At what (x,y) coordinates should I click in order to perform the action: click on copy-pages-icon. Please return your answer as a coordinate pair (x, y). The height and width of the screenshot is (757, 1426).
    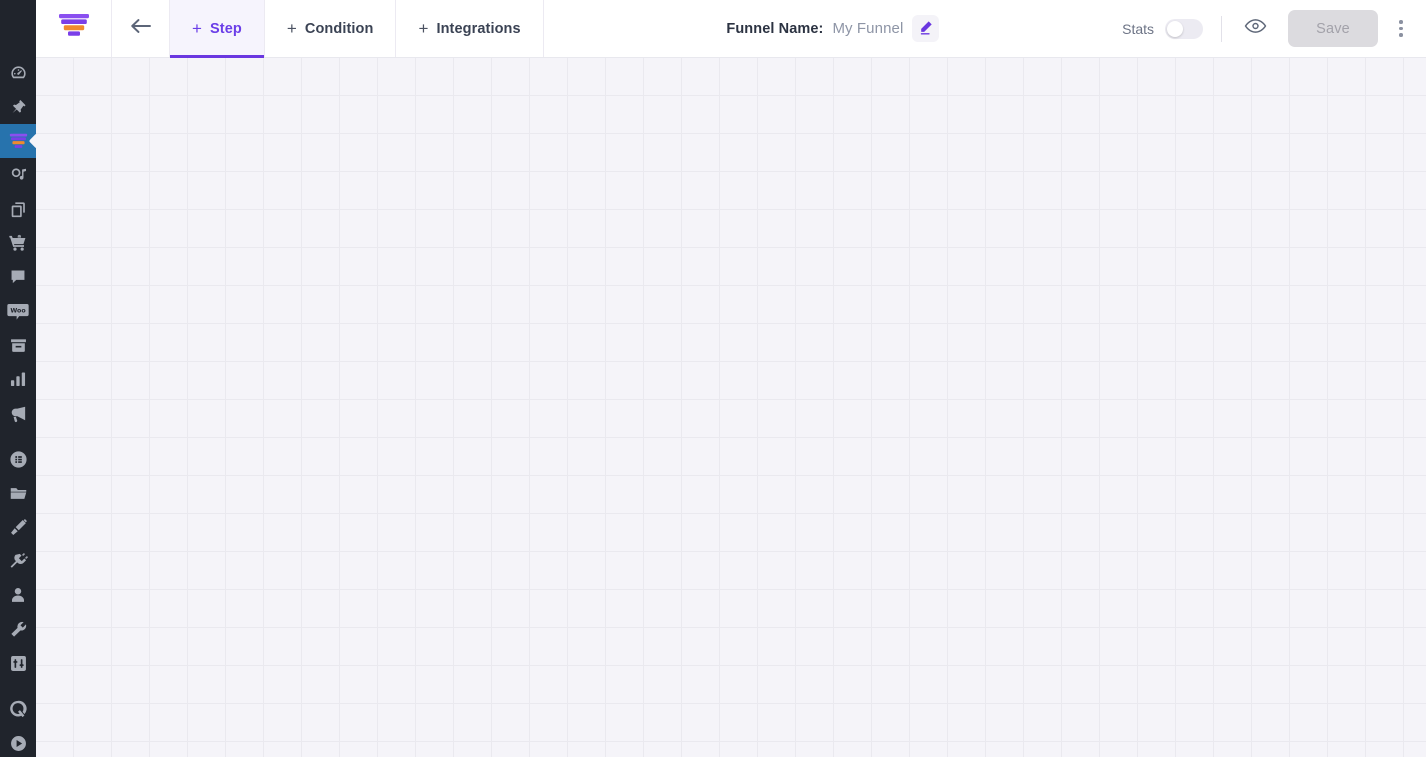
    Looking at the image, I should click on (18, 209).